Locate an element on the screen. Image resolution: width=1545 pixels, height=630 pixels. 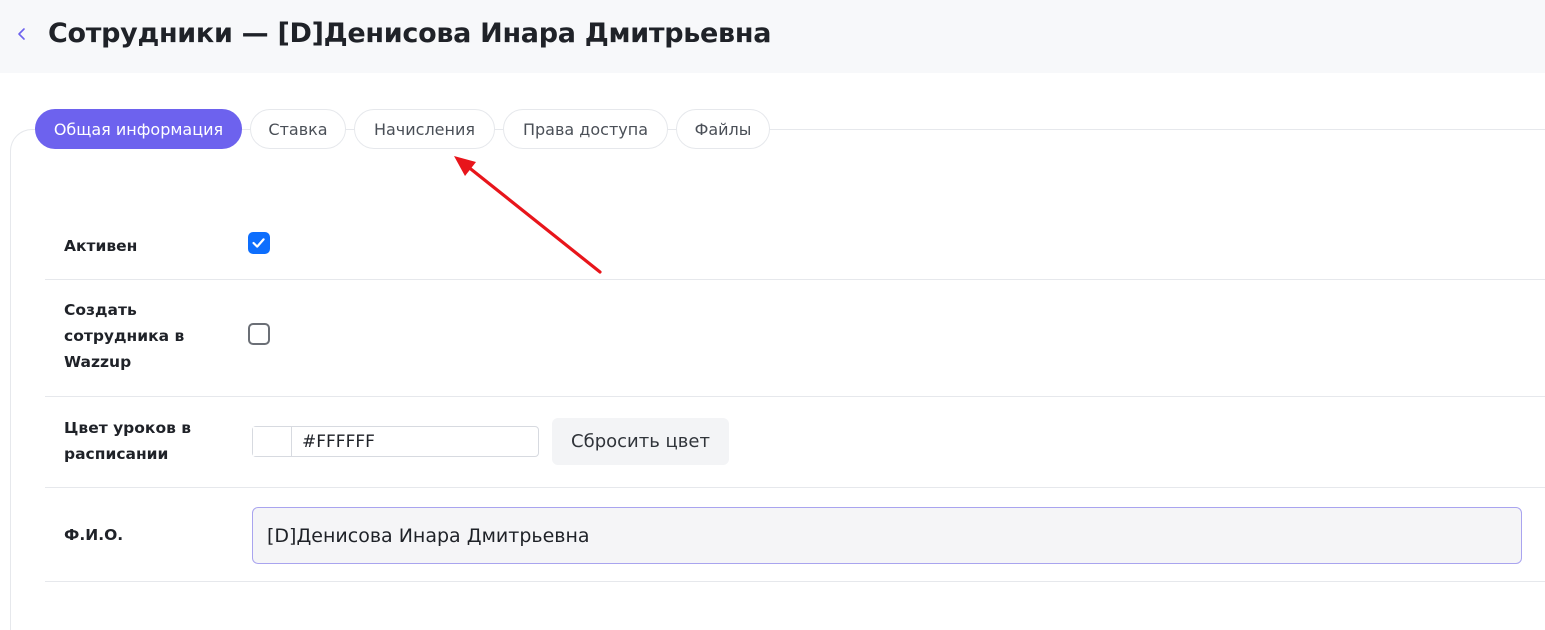
tab-rate: Ставка is located at coordinates (298, 129).